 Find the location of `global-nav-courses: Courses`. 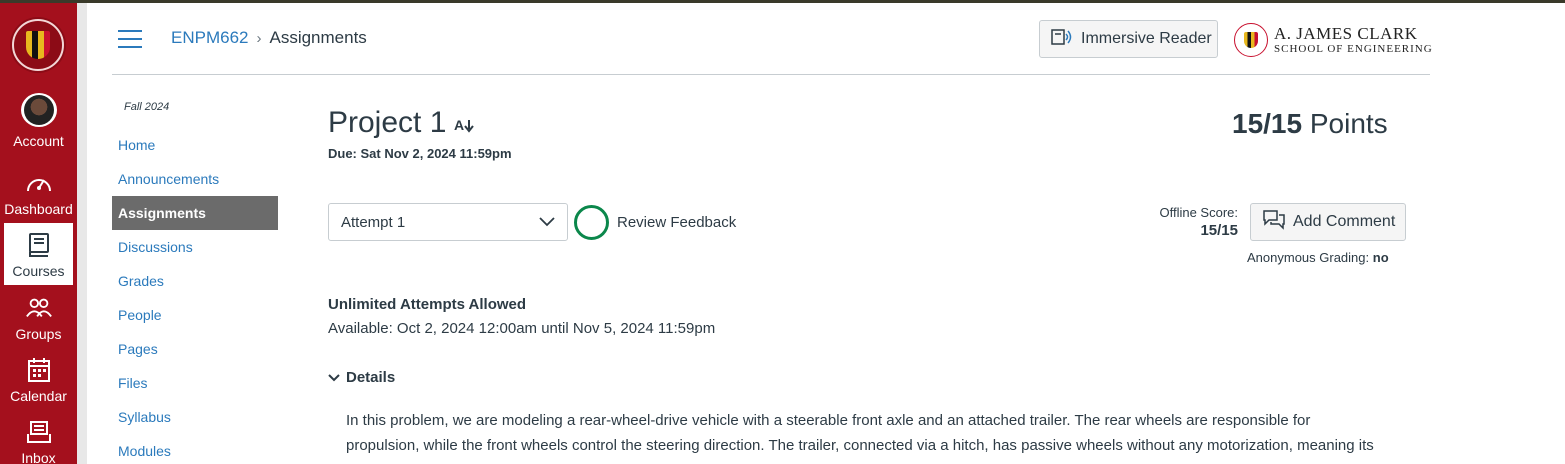

global-nav-courses: Courses is located at coordinates (38, 254).